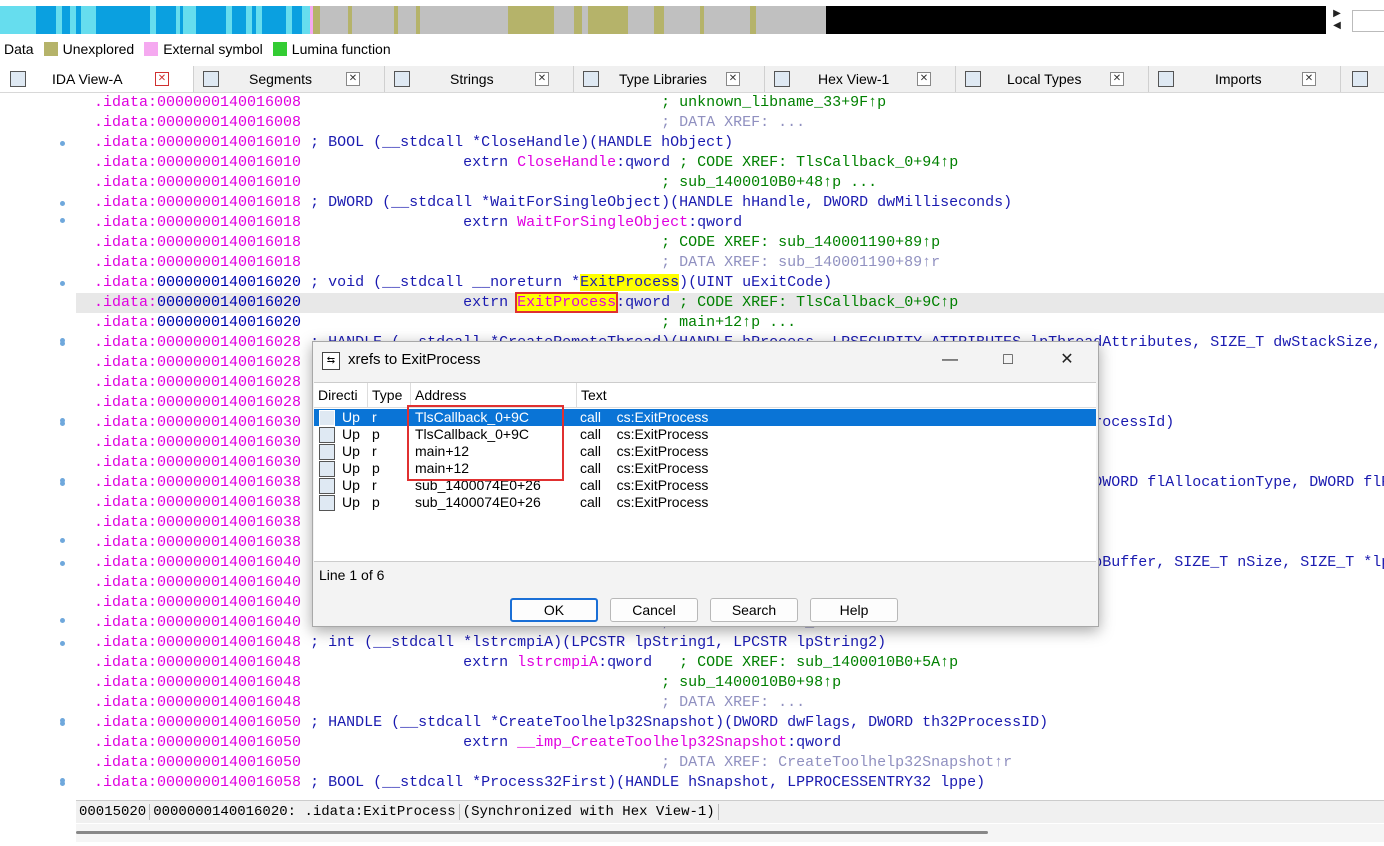 The image size is (1384, 846). I want to click on navigation-band, so click(663, 20).